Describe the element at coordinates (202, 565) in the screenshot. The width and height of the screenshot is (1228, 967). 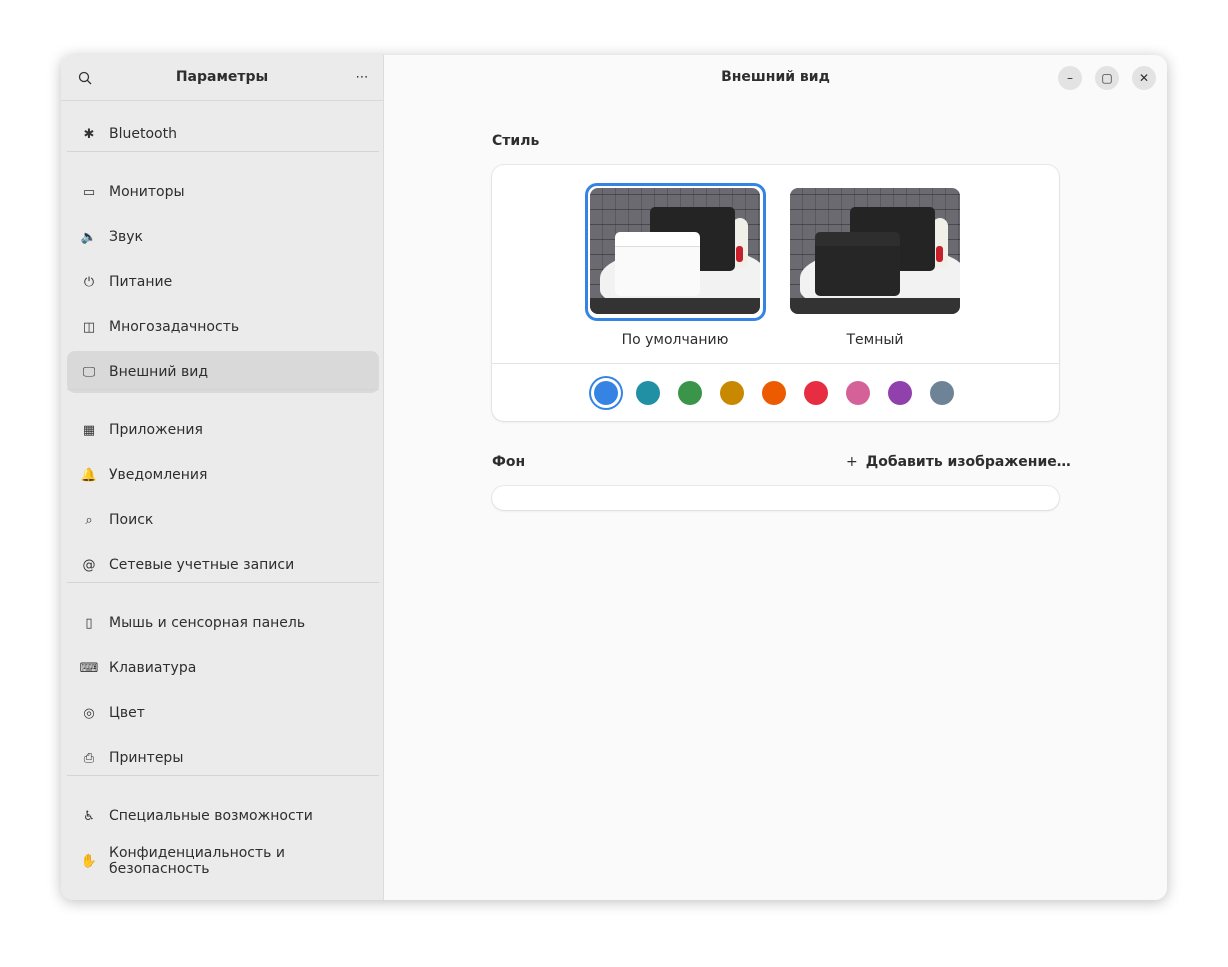
I see `sidebar-item-label: Сетевые учетные записи` at that location.